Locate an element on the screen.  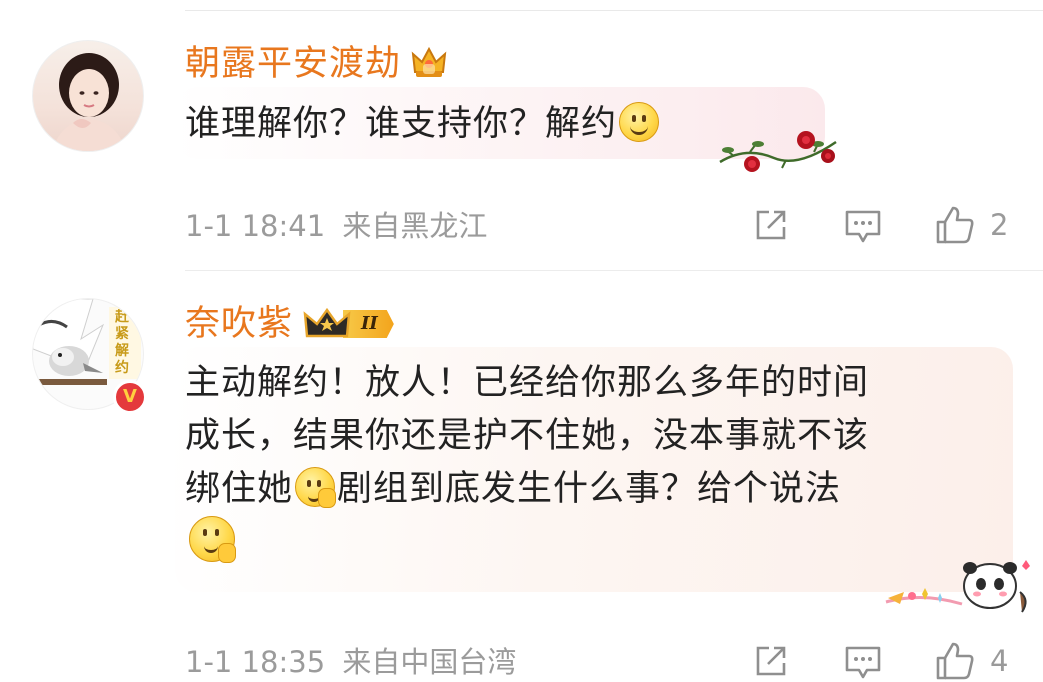
verified-badge: V is located at coordinates (130, 397).